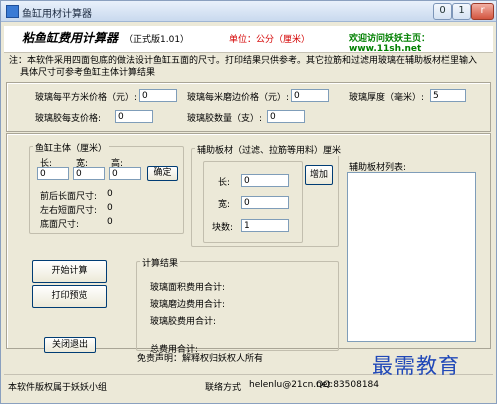 Image resolution: width=497 pixels, height=404 pixels. I want to click on glue-qty-input, so click(286, 116).